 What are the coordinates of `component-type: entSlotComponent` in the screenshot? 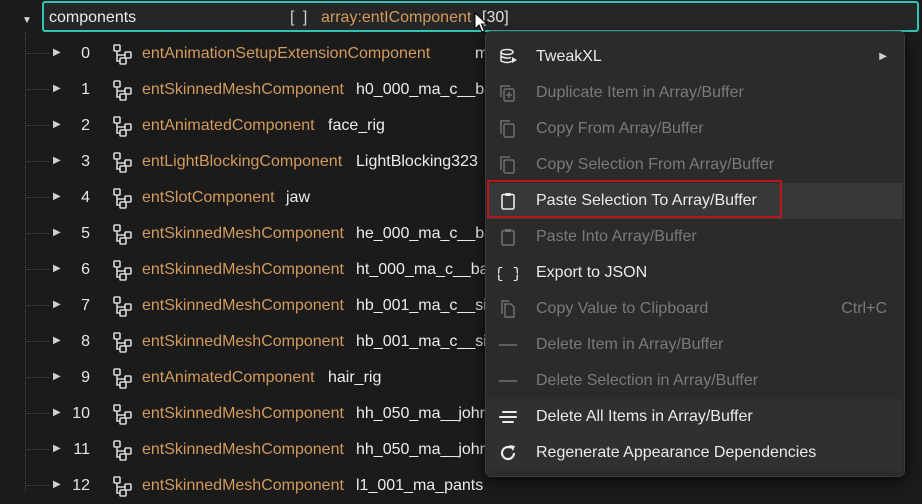 It's located at (208, 197).